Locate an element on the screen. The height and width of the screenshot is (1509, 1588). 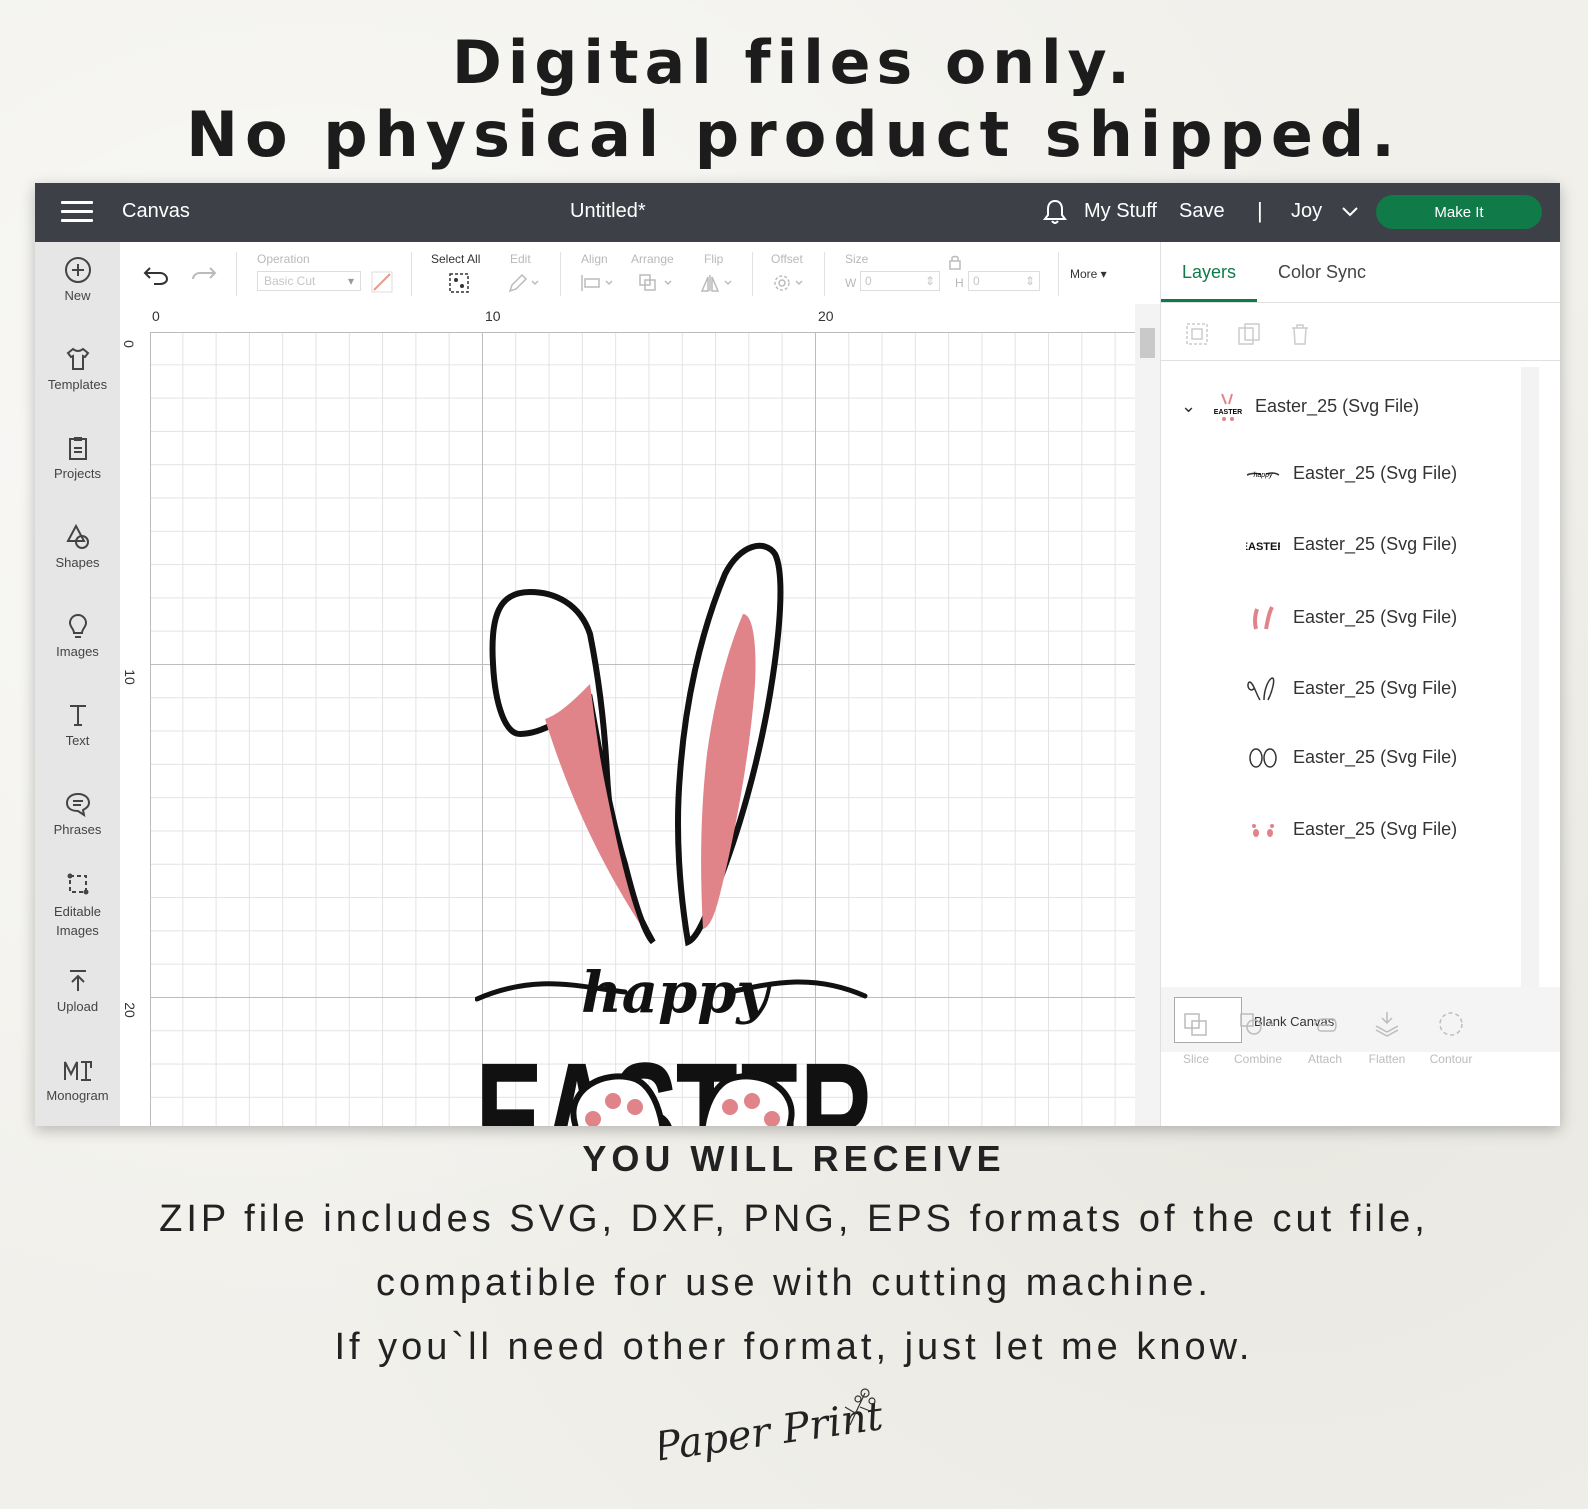
layer-row-3: Easter_25 (Svg File) is located at coordinates (1351, 618).